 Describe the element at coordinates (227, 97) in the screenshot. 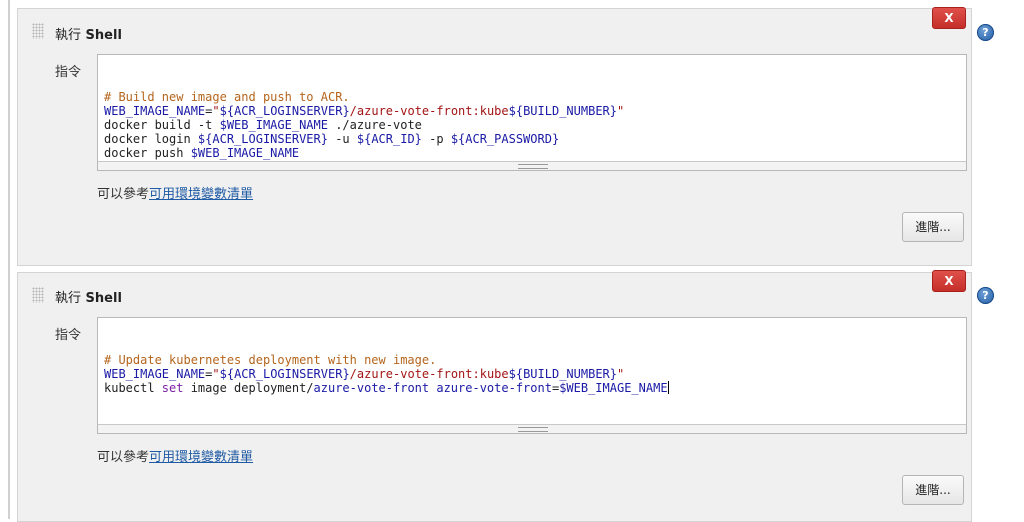

I see `code-token: # Build new image and push to ACR.` at that location.